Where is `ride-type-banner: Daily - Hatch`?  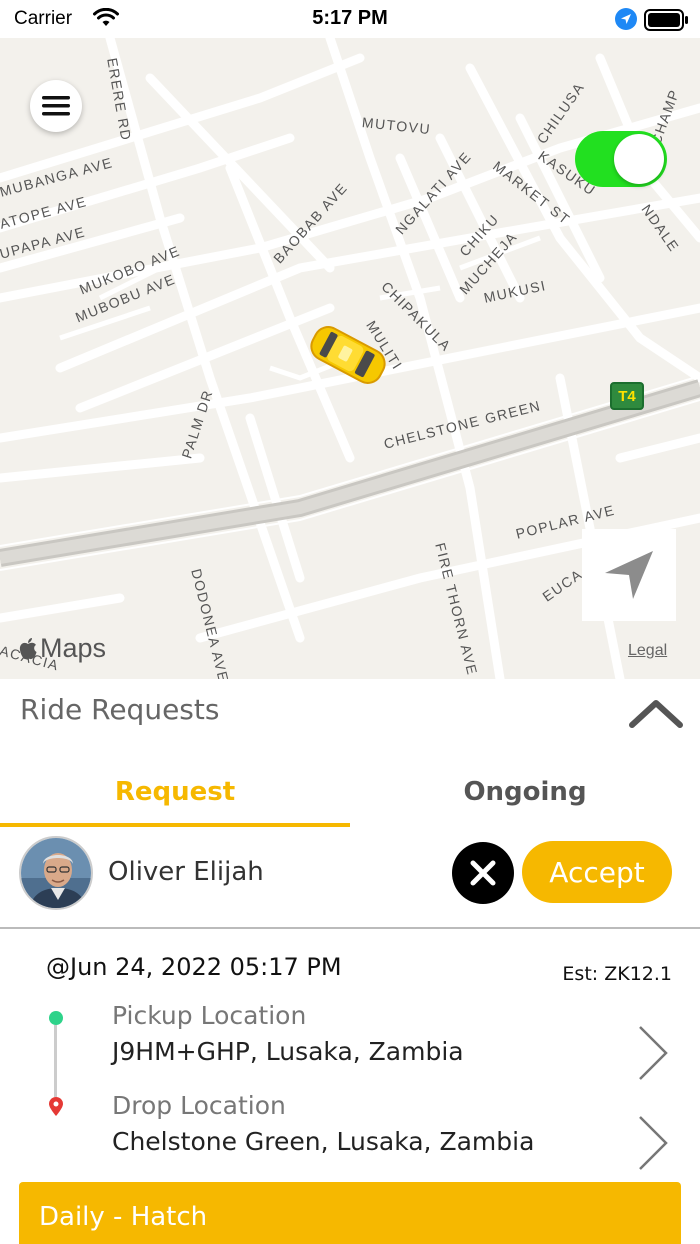 ride-type-banner: Daily - Hatch is located at coordinates (350, 1213).